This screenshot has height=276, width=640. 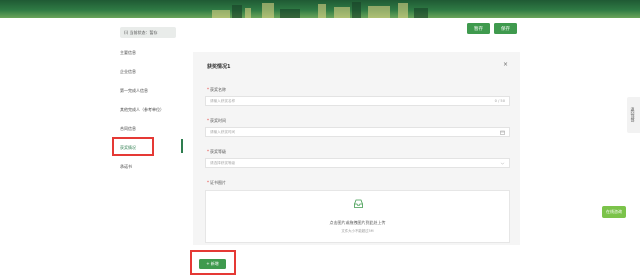 What do you see at coordinates (142, 110) in the screenshot?
I see `nav-item-other-persons: 其他完成人（参考单位）` at bounding box center [142, 110].